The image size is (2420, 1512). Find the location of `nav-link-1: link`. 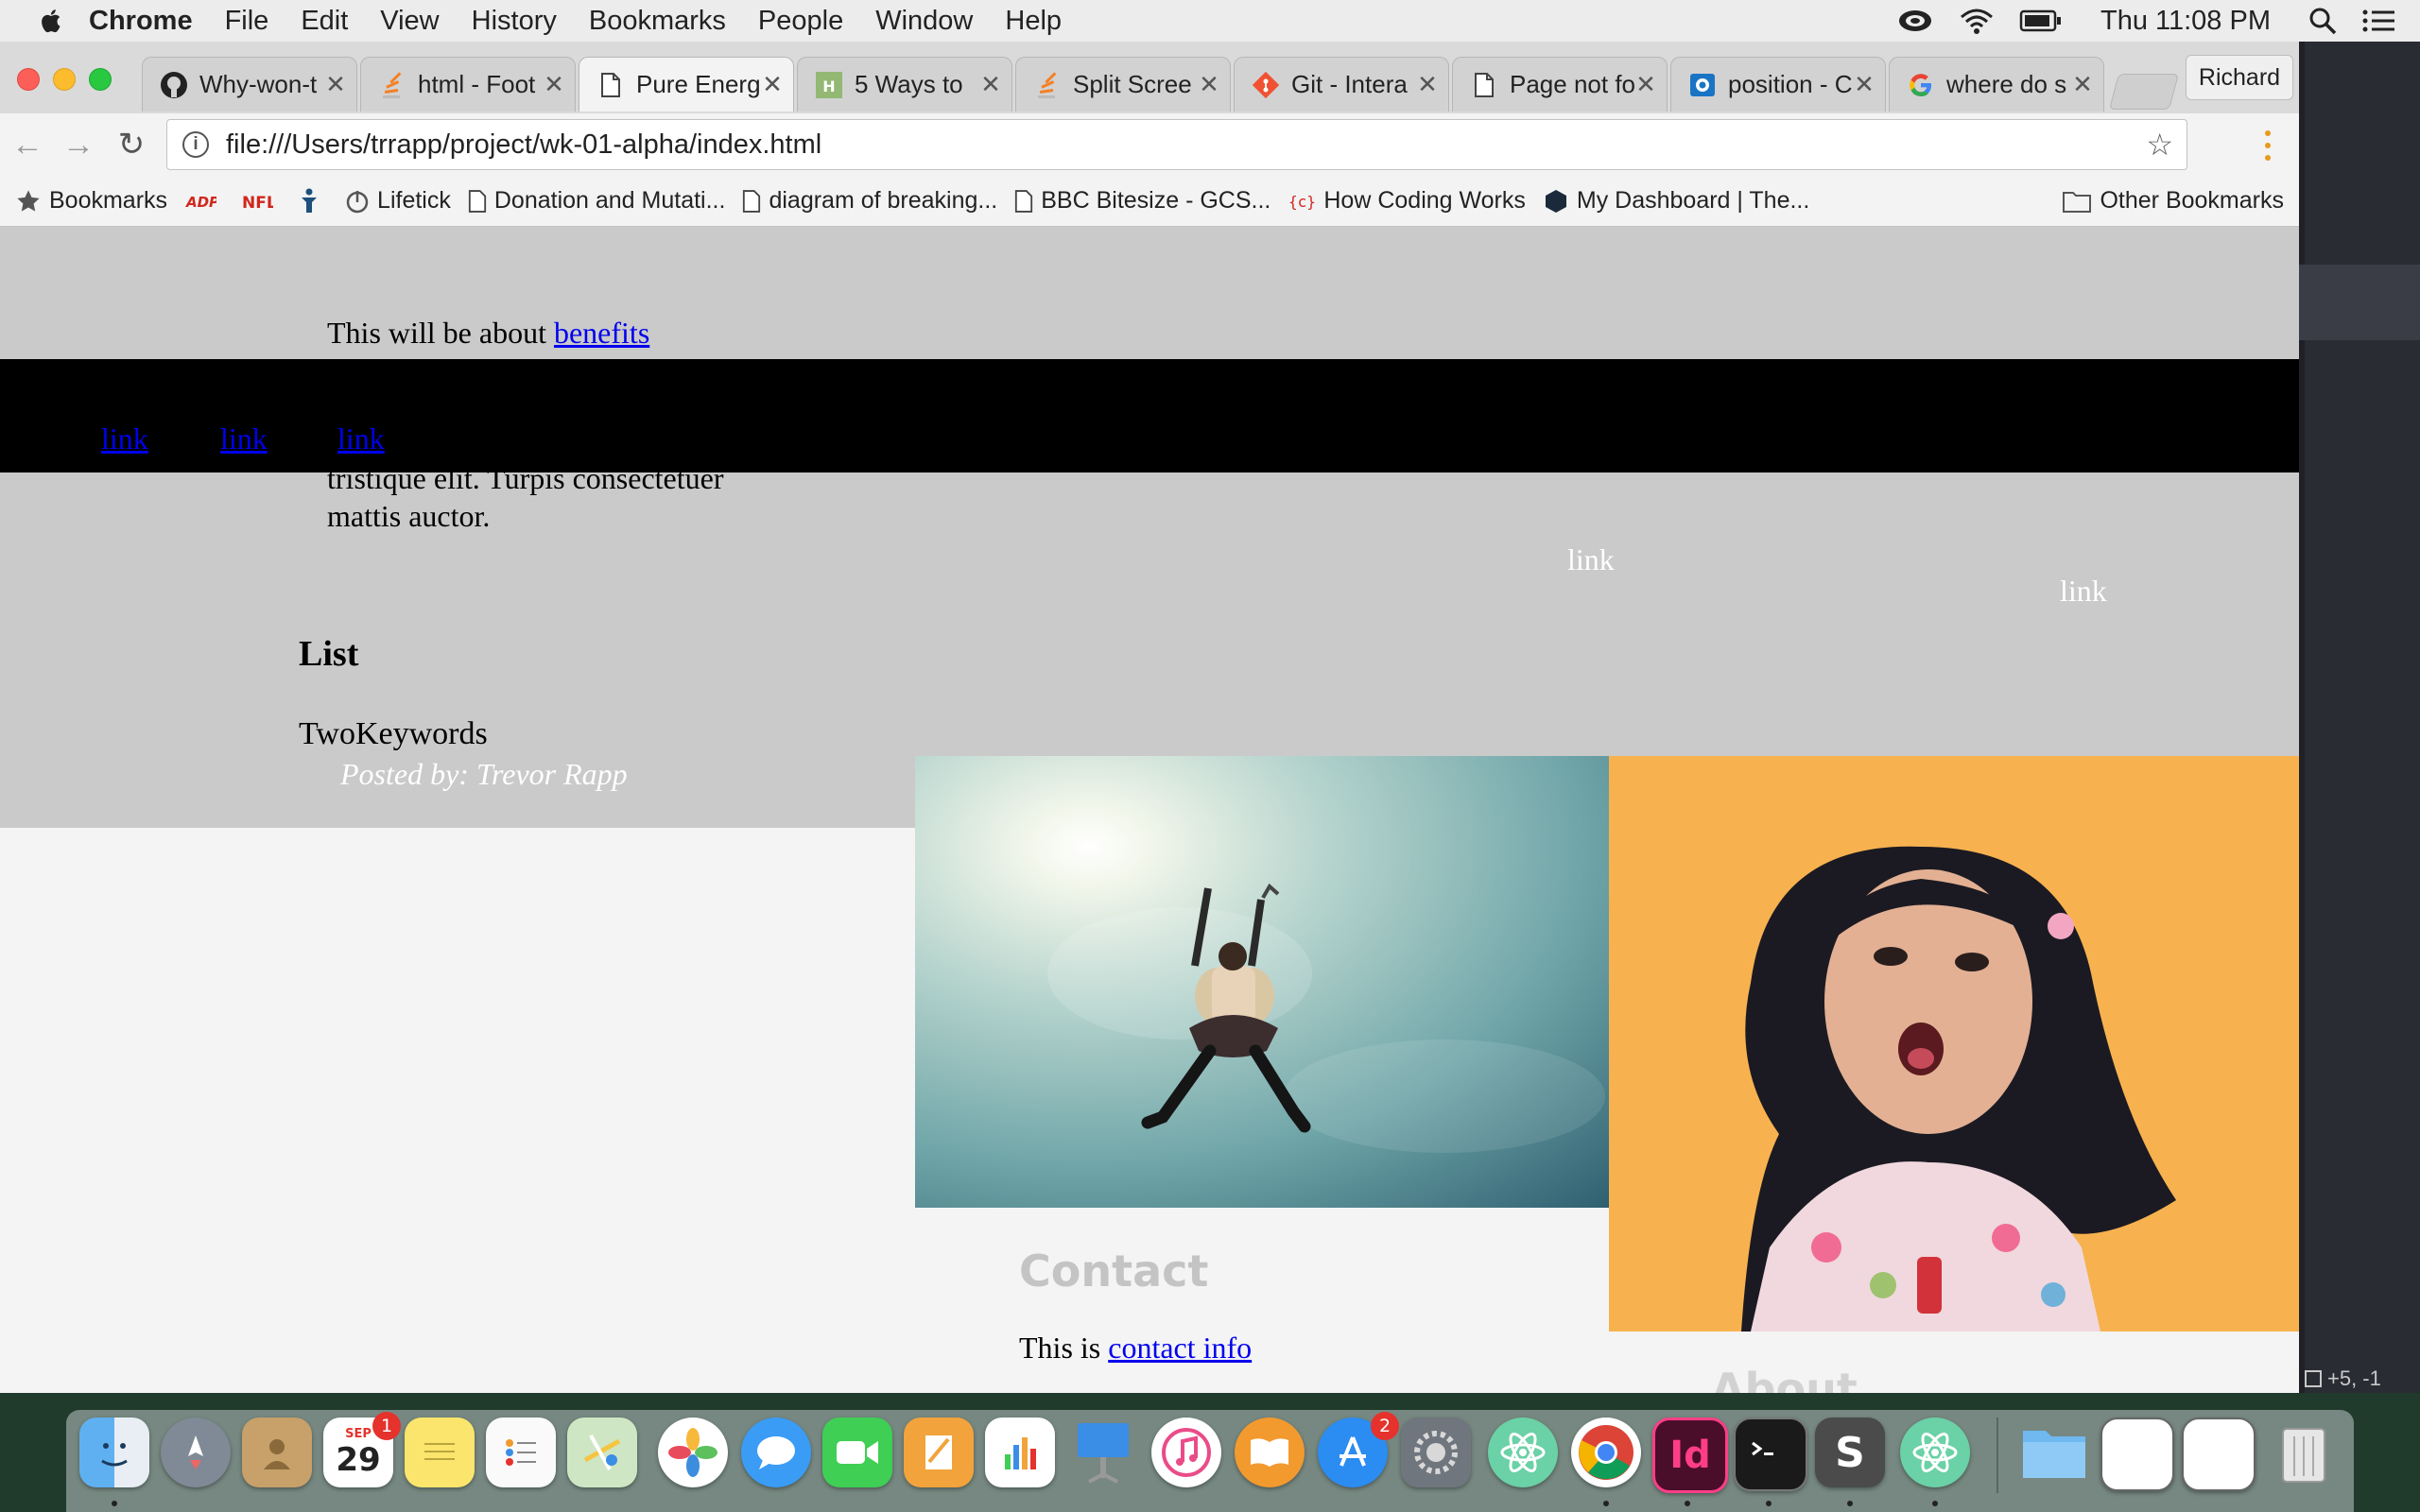

nav-link-1: link is located at coordinates (124, 438).